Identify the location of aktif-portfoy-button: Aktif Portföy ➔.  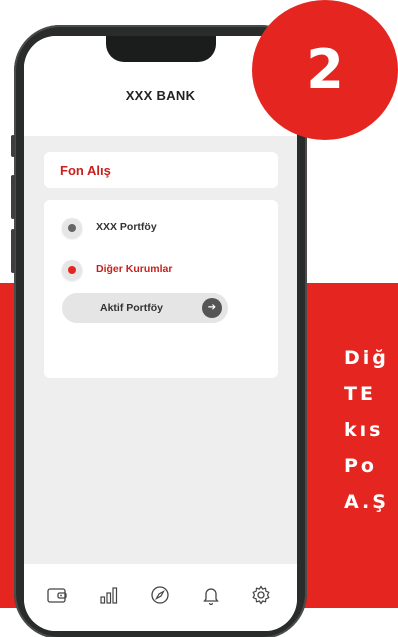
(145, 308).